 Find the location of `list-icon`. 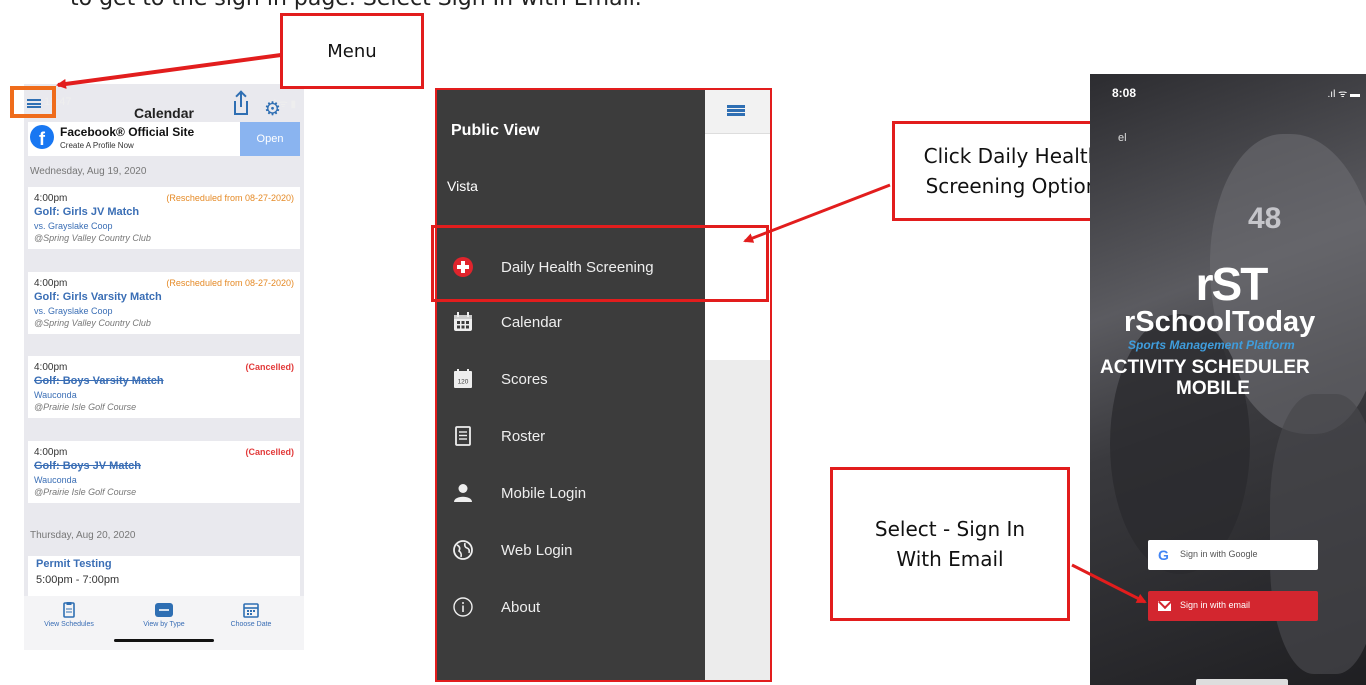

list-icon is located at coordinates (164, 610).